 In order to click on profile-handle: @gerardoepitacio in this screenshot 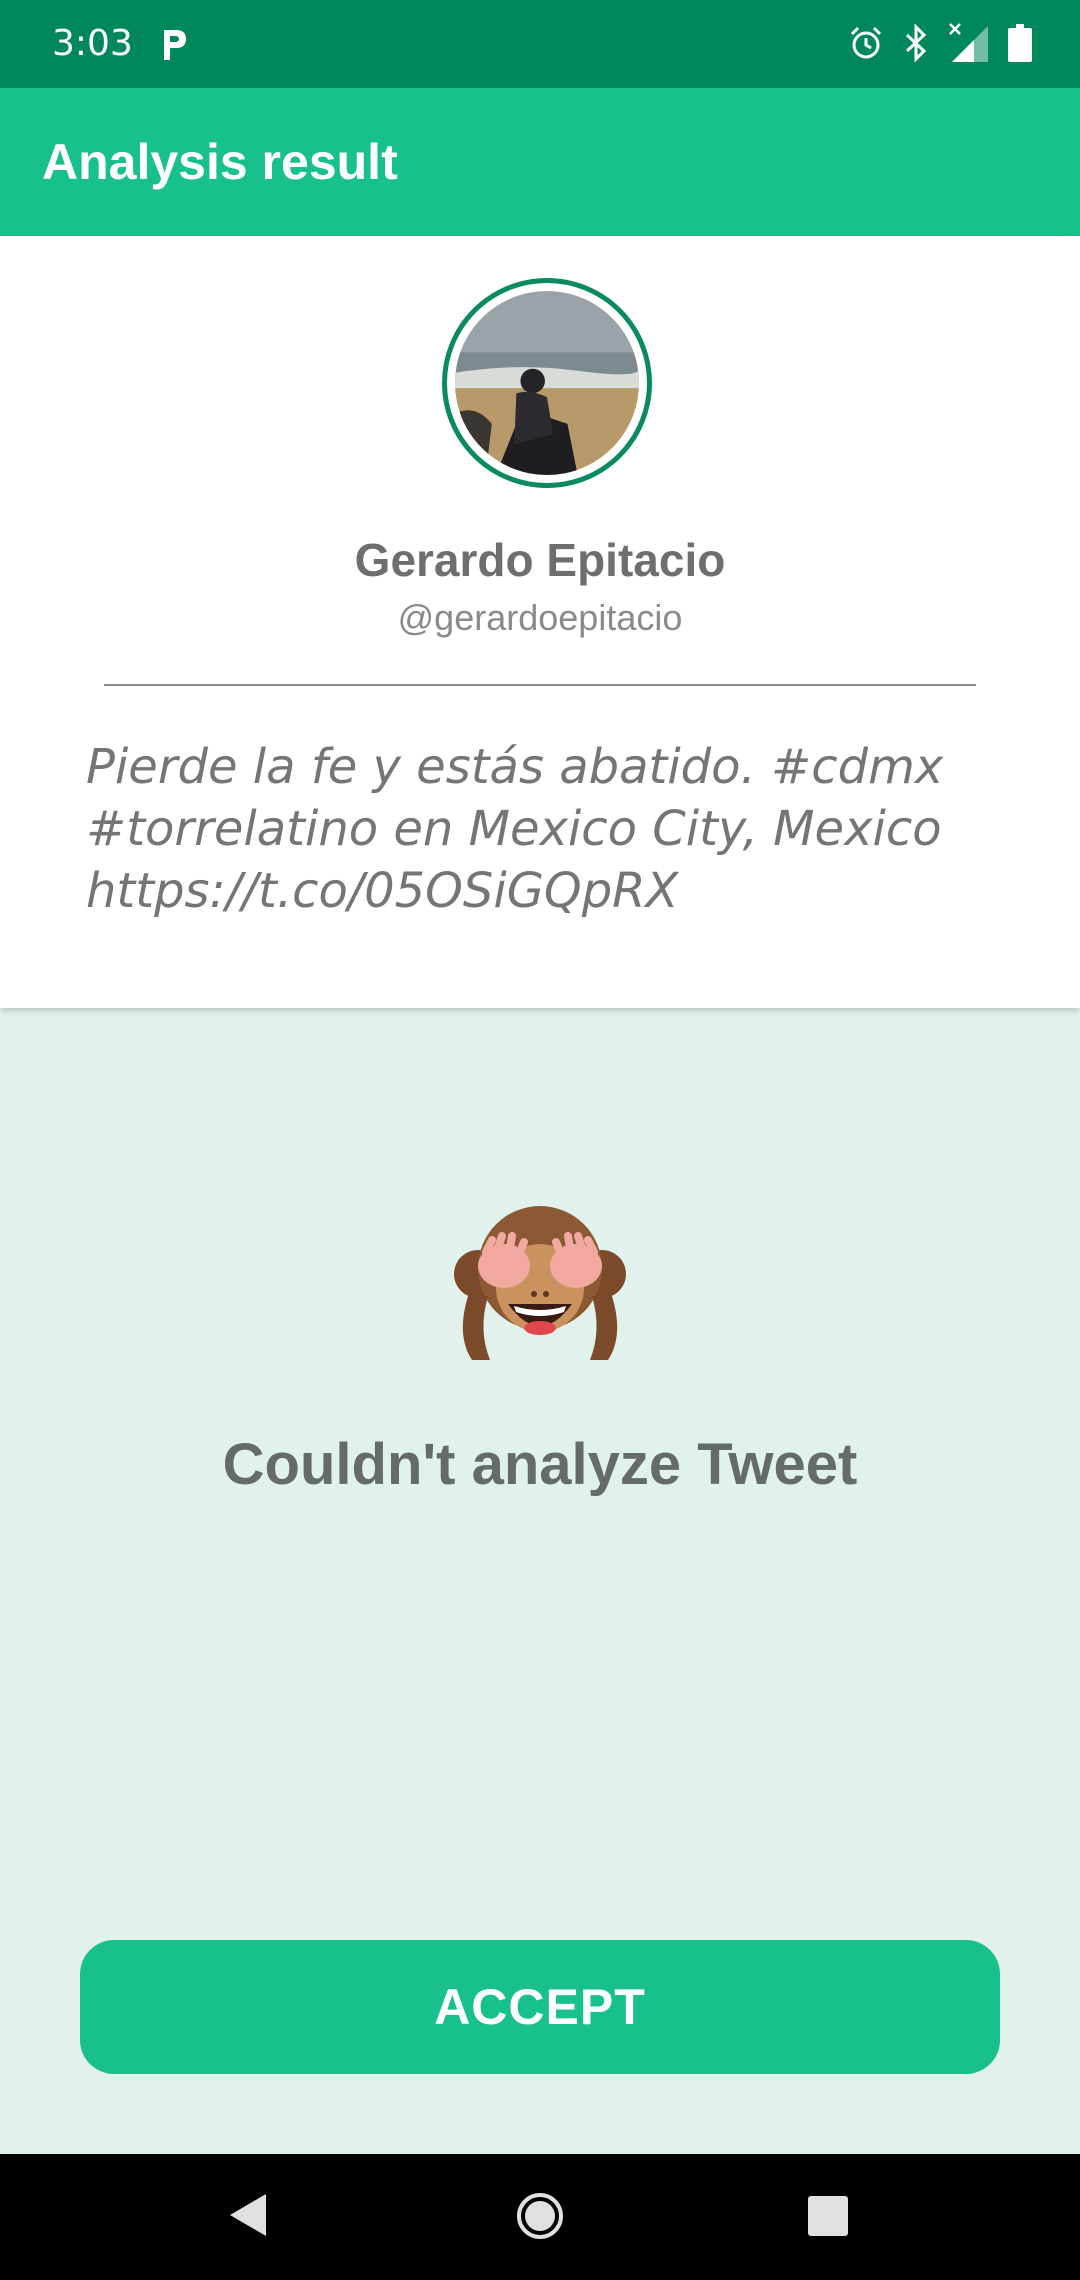, I will do `click(540, 617)`.